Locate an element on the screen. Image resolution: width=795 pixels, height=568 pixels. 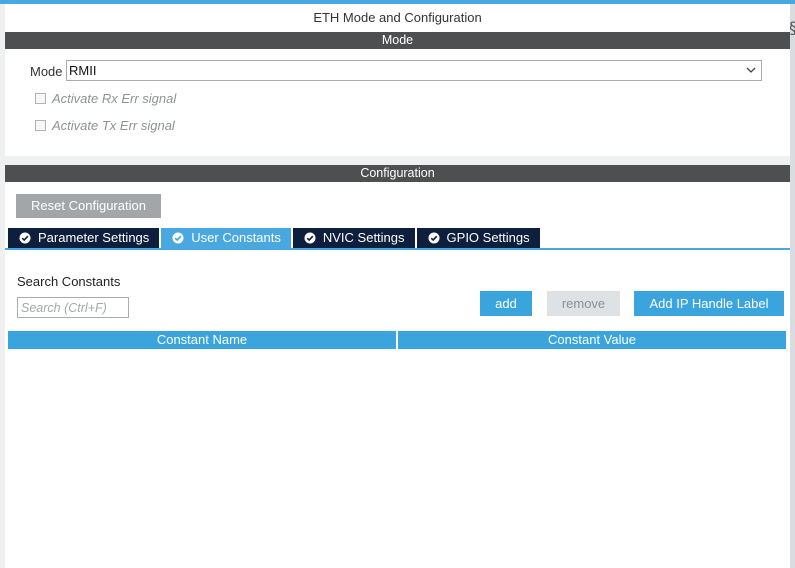
tab-nvic-settings: NVIC Settings is located at coordinates (353, 238).